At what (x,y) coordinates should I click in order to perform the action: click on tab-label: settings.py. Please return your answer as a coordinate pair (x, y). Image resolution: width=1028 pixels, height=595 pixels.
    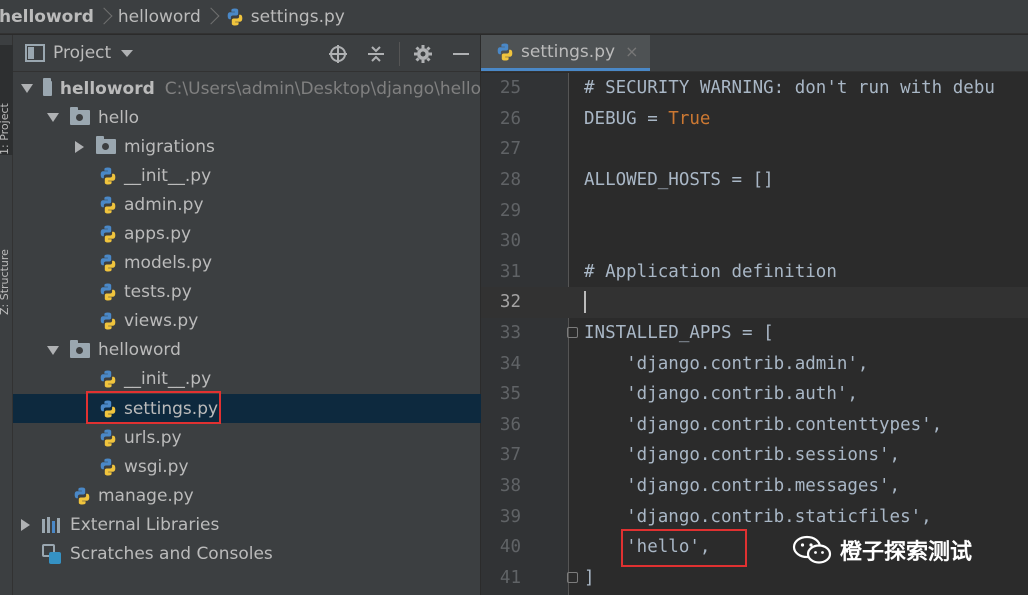
    Looking at the image, I should click on (568, 51).